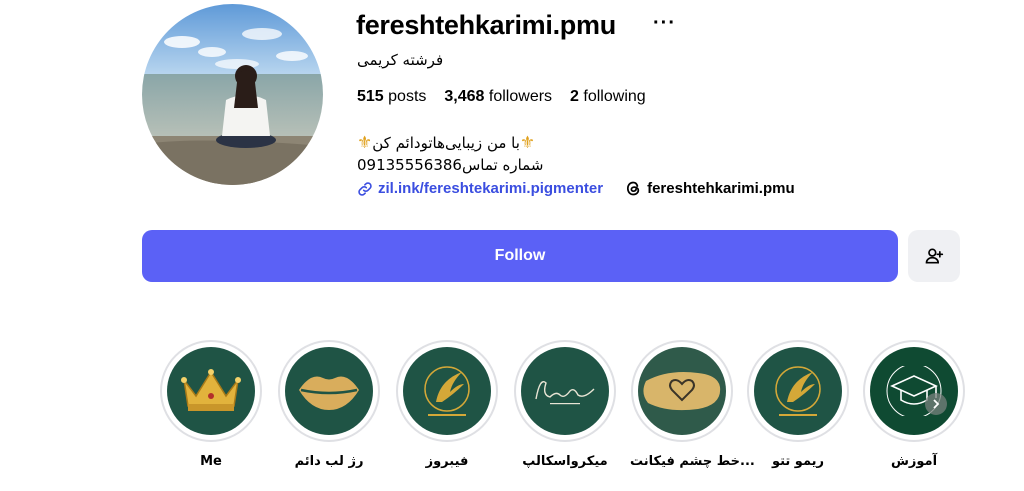  Describe the element at coordinates (565, 461) in the screenshot. I see `highlight-label: میکرواسکالپ` at that location.